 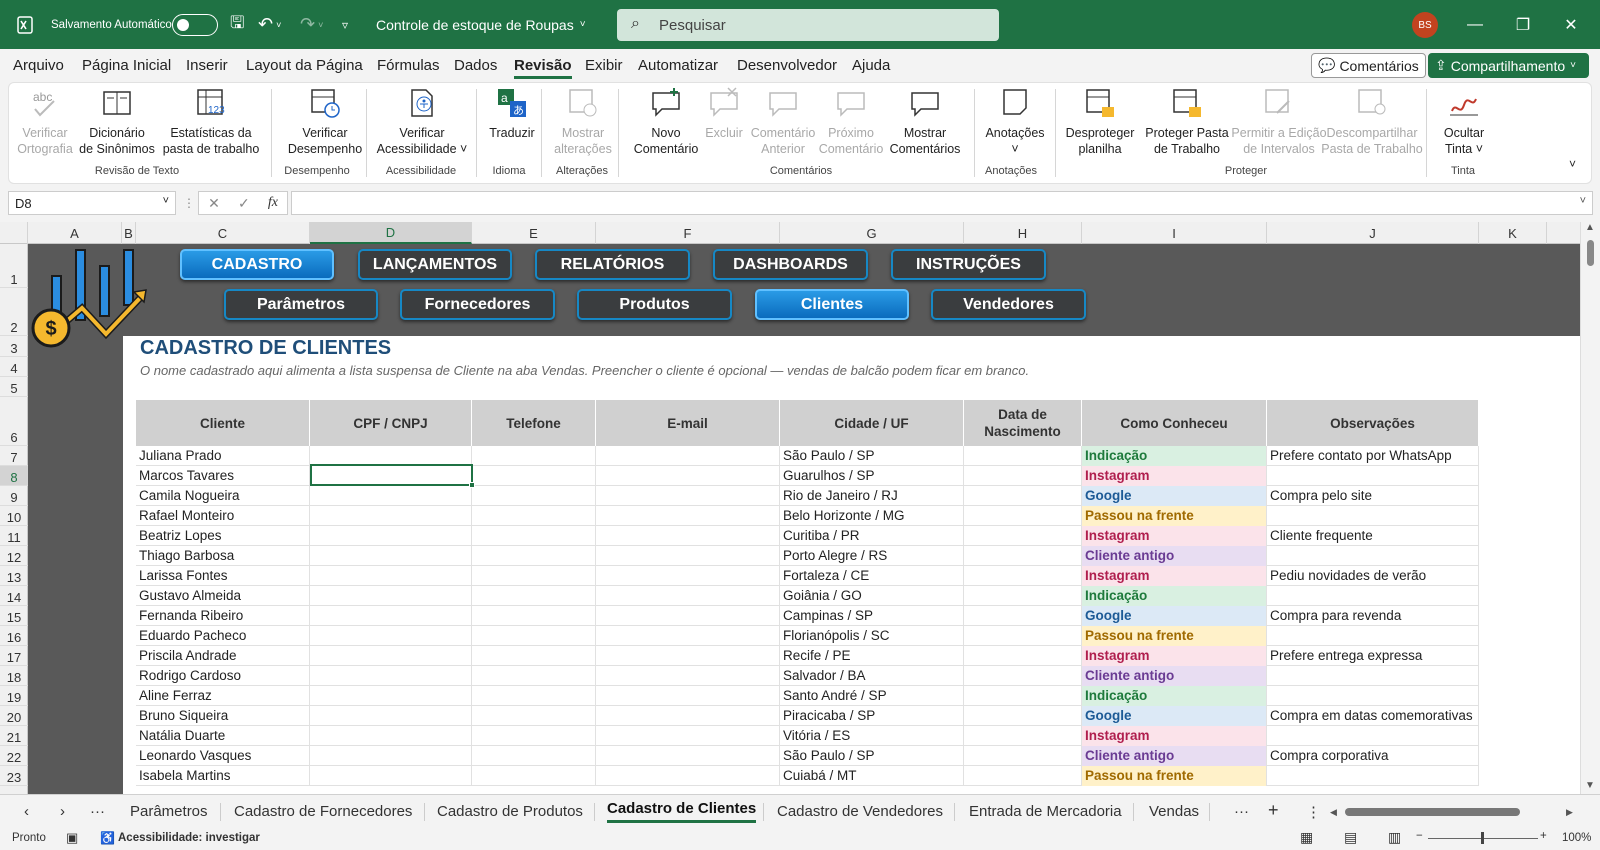 What do you see at coordinates (1464, 122) in the screenshot?
I see `ribbon-button-hide-ink: Ocultar Tinta ˅` at bounding box center [1464, 122].